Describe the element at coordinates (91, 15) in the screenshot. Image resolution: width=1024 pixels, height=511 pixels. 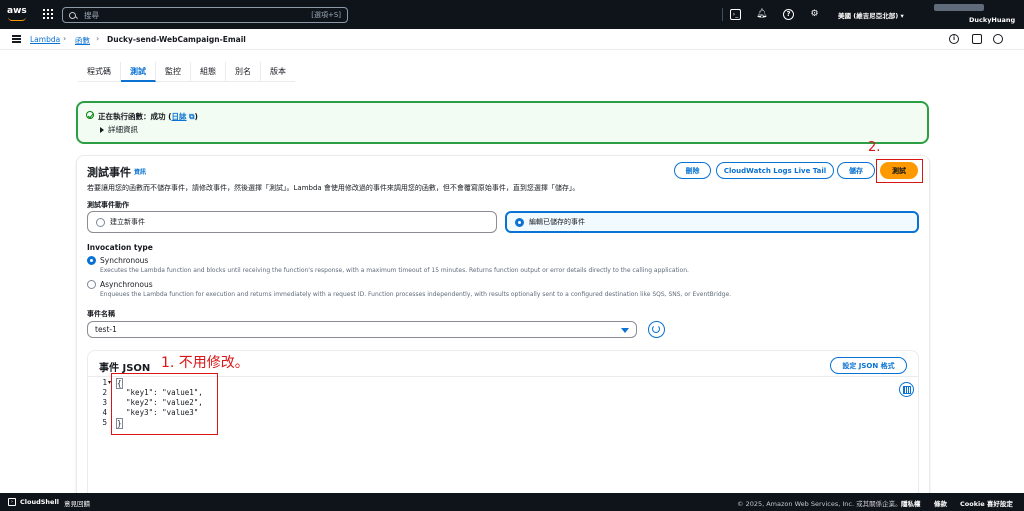
I see `search-placeholder: 搜尋` at that location.